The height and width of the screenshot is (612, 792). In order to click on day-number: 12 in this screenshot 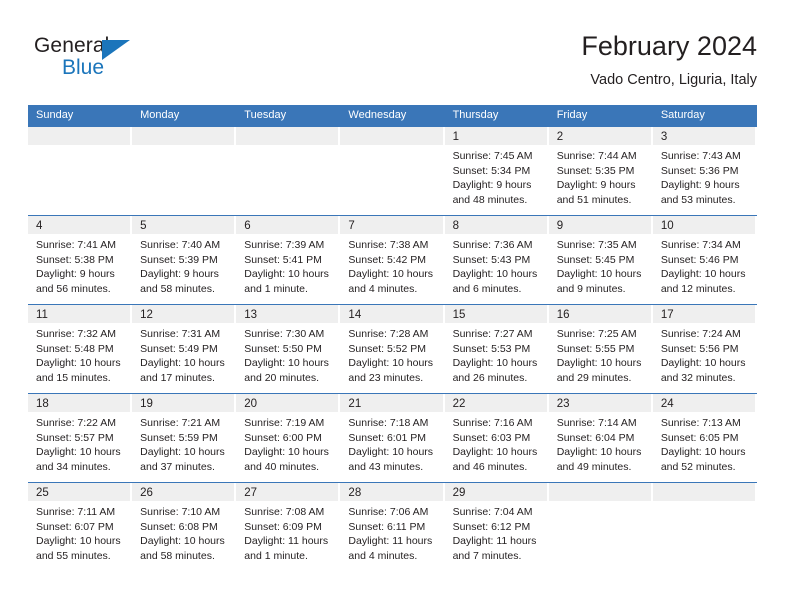, I will do `click(146, 315)`.